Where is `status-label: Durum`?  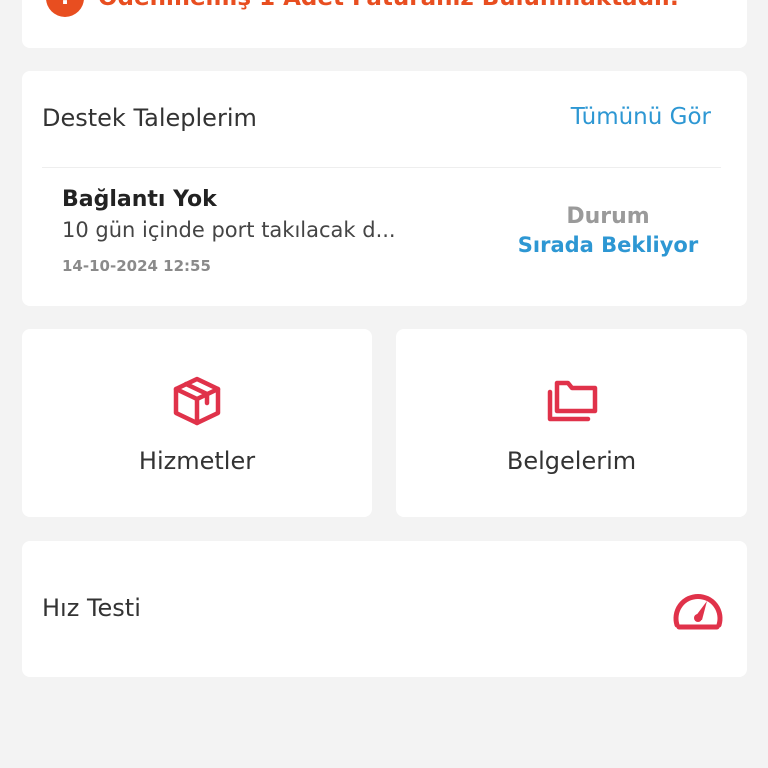 status-label: Durum is located at coordinates (608, 216).